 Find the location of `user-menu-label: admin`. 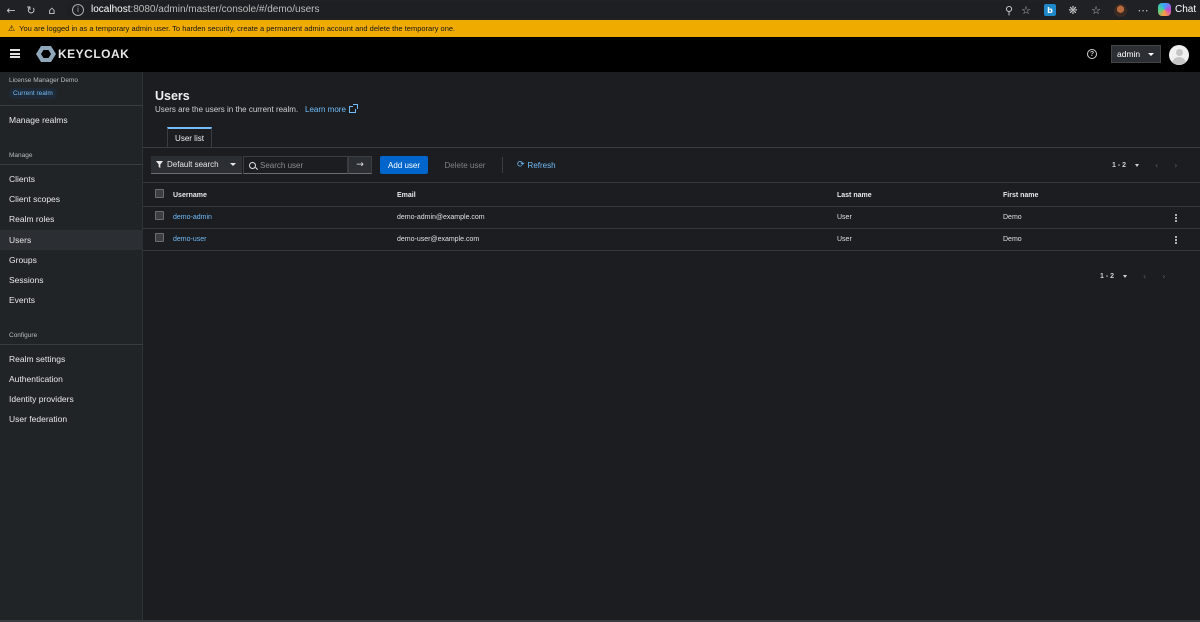

user-menu-label: admin is located at coordinates (1129, 54).